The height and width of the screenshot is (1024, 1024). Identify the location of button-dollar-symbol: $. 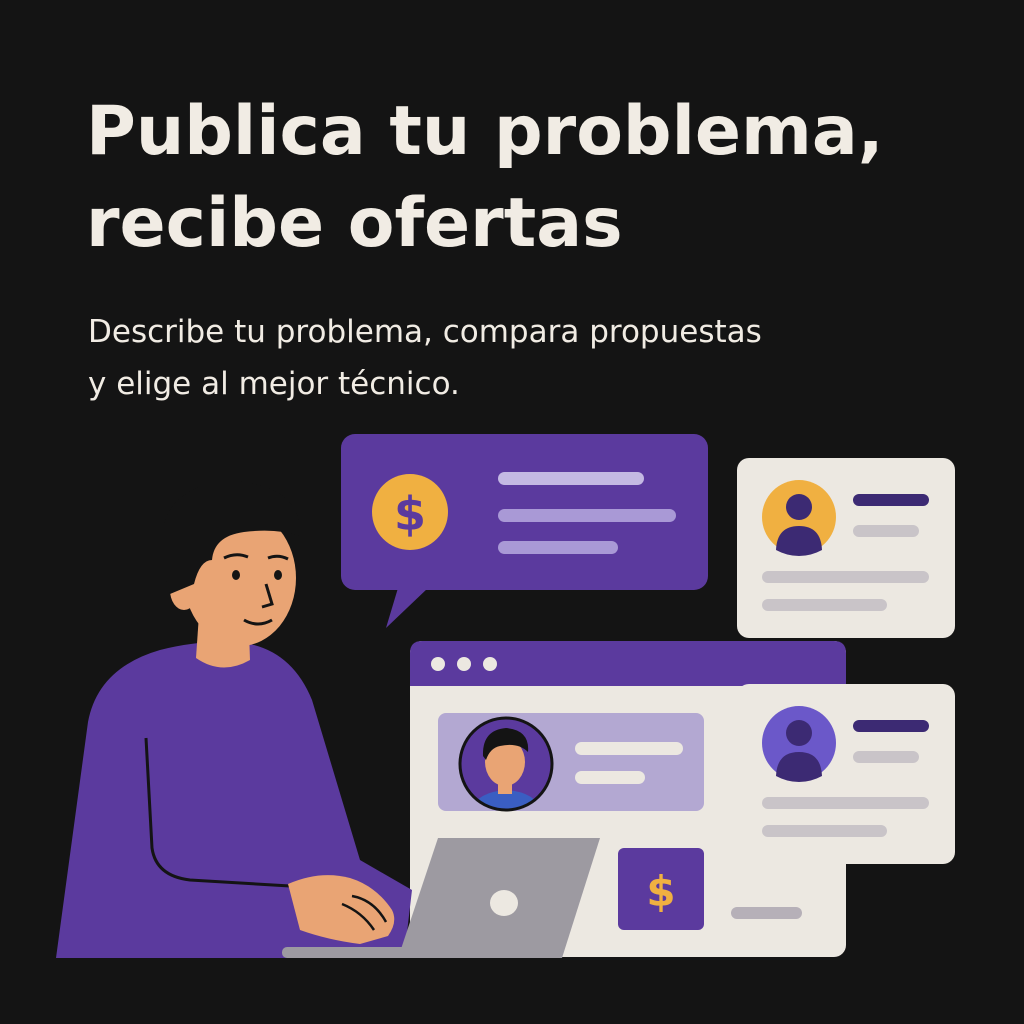
(660, 891).